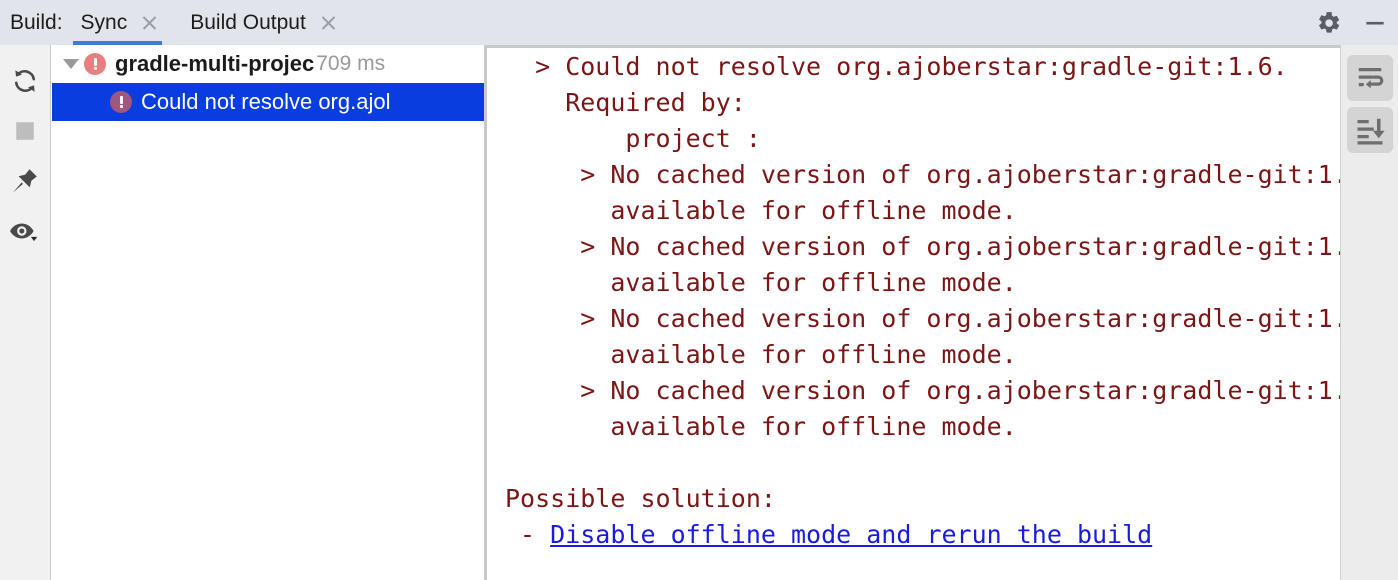  Describe the element at coordinates (351, 63) in the screenshot. I see `tree-root-duration: 709 ms` at that location.